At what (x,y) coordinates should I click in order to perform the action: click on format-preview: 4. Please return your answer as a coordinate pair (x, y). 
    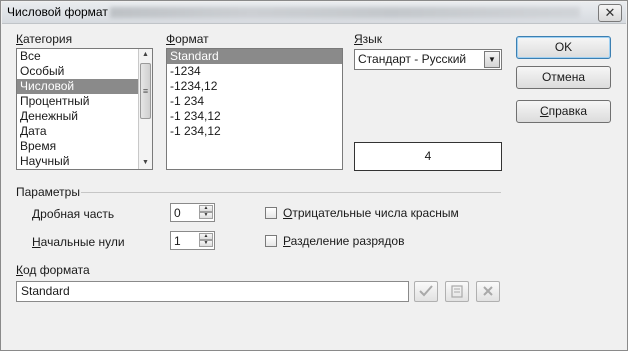
    Looking at the image, I should click on (428, 156).